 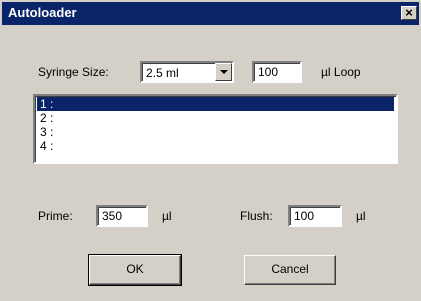 I want to click on syringe-size-label: Syringe Size:, so click(x=73, y=72).